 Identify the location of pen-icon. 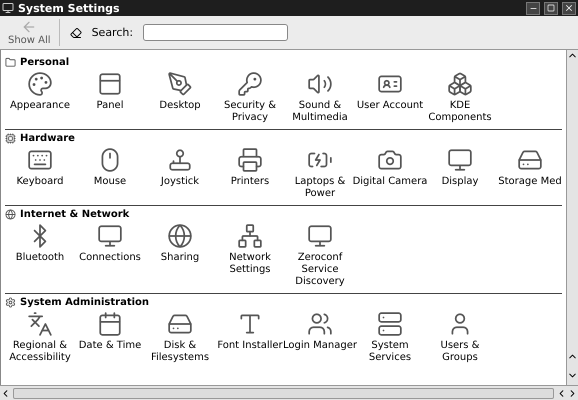
(180, 84).